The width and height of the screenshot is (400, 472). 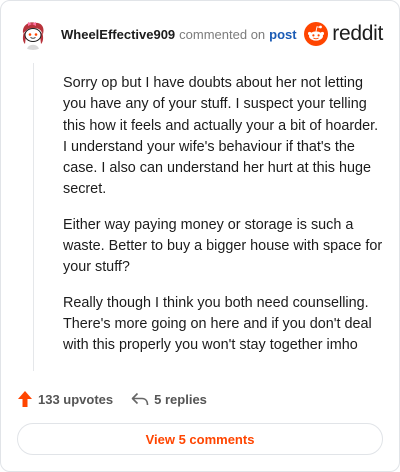 I want to click on author-username: WheelEffective909, so click(x=118, y=34).